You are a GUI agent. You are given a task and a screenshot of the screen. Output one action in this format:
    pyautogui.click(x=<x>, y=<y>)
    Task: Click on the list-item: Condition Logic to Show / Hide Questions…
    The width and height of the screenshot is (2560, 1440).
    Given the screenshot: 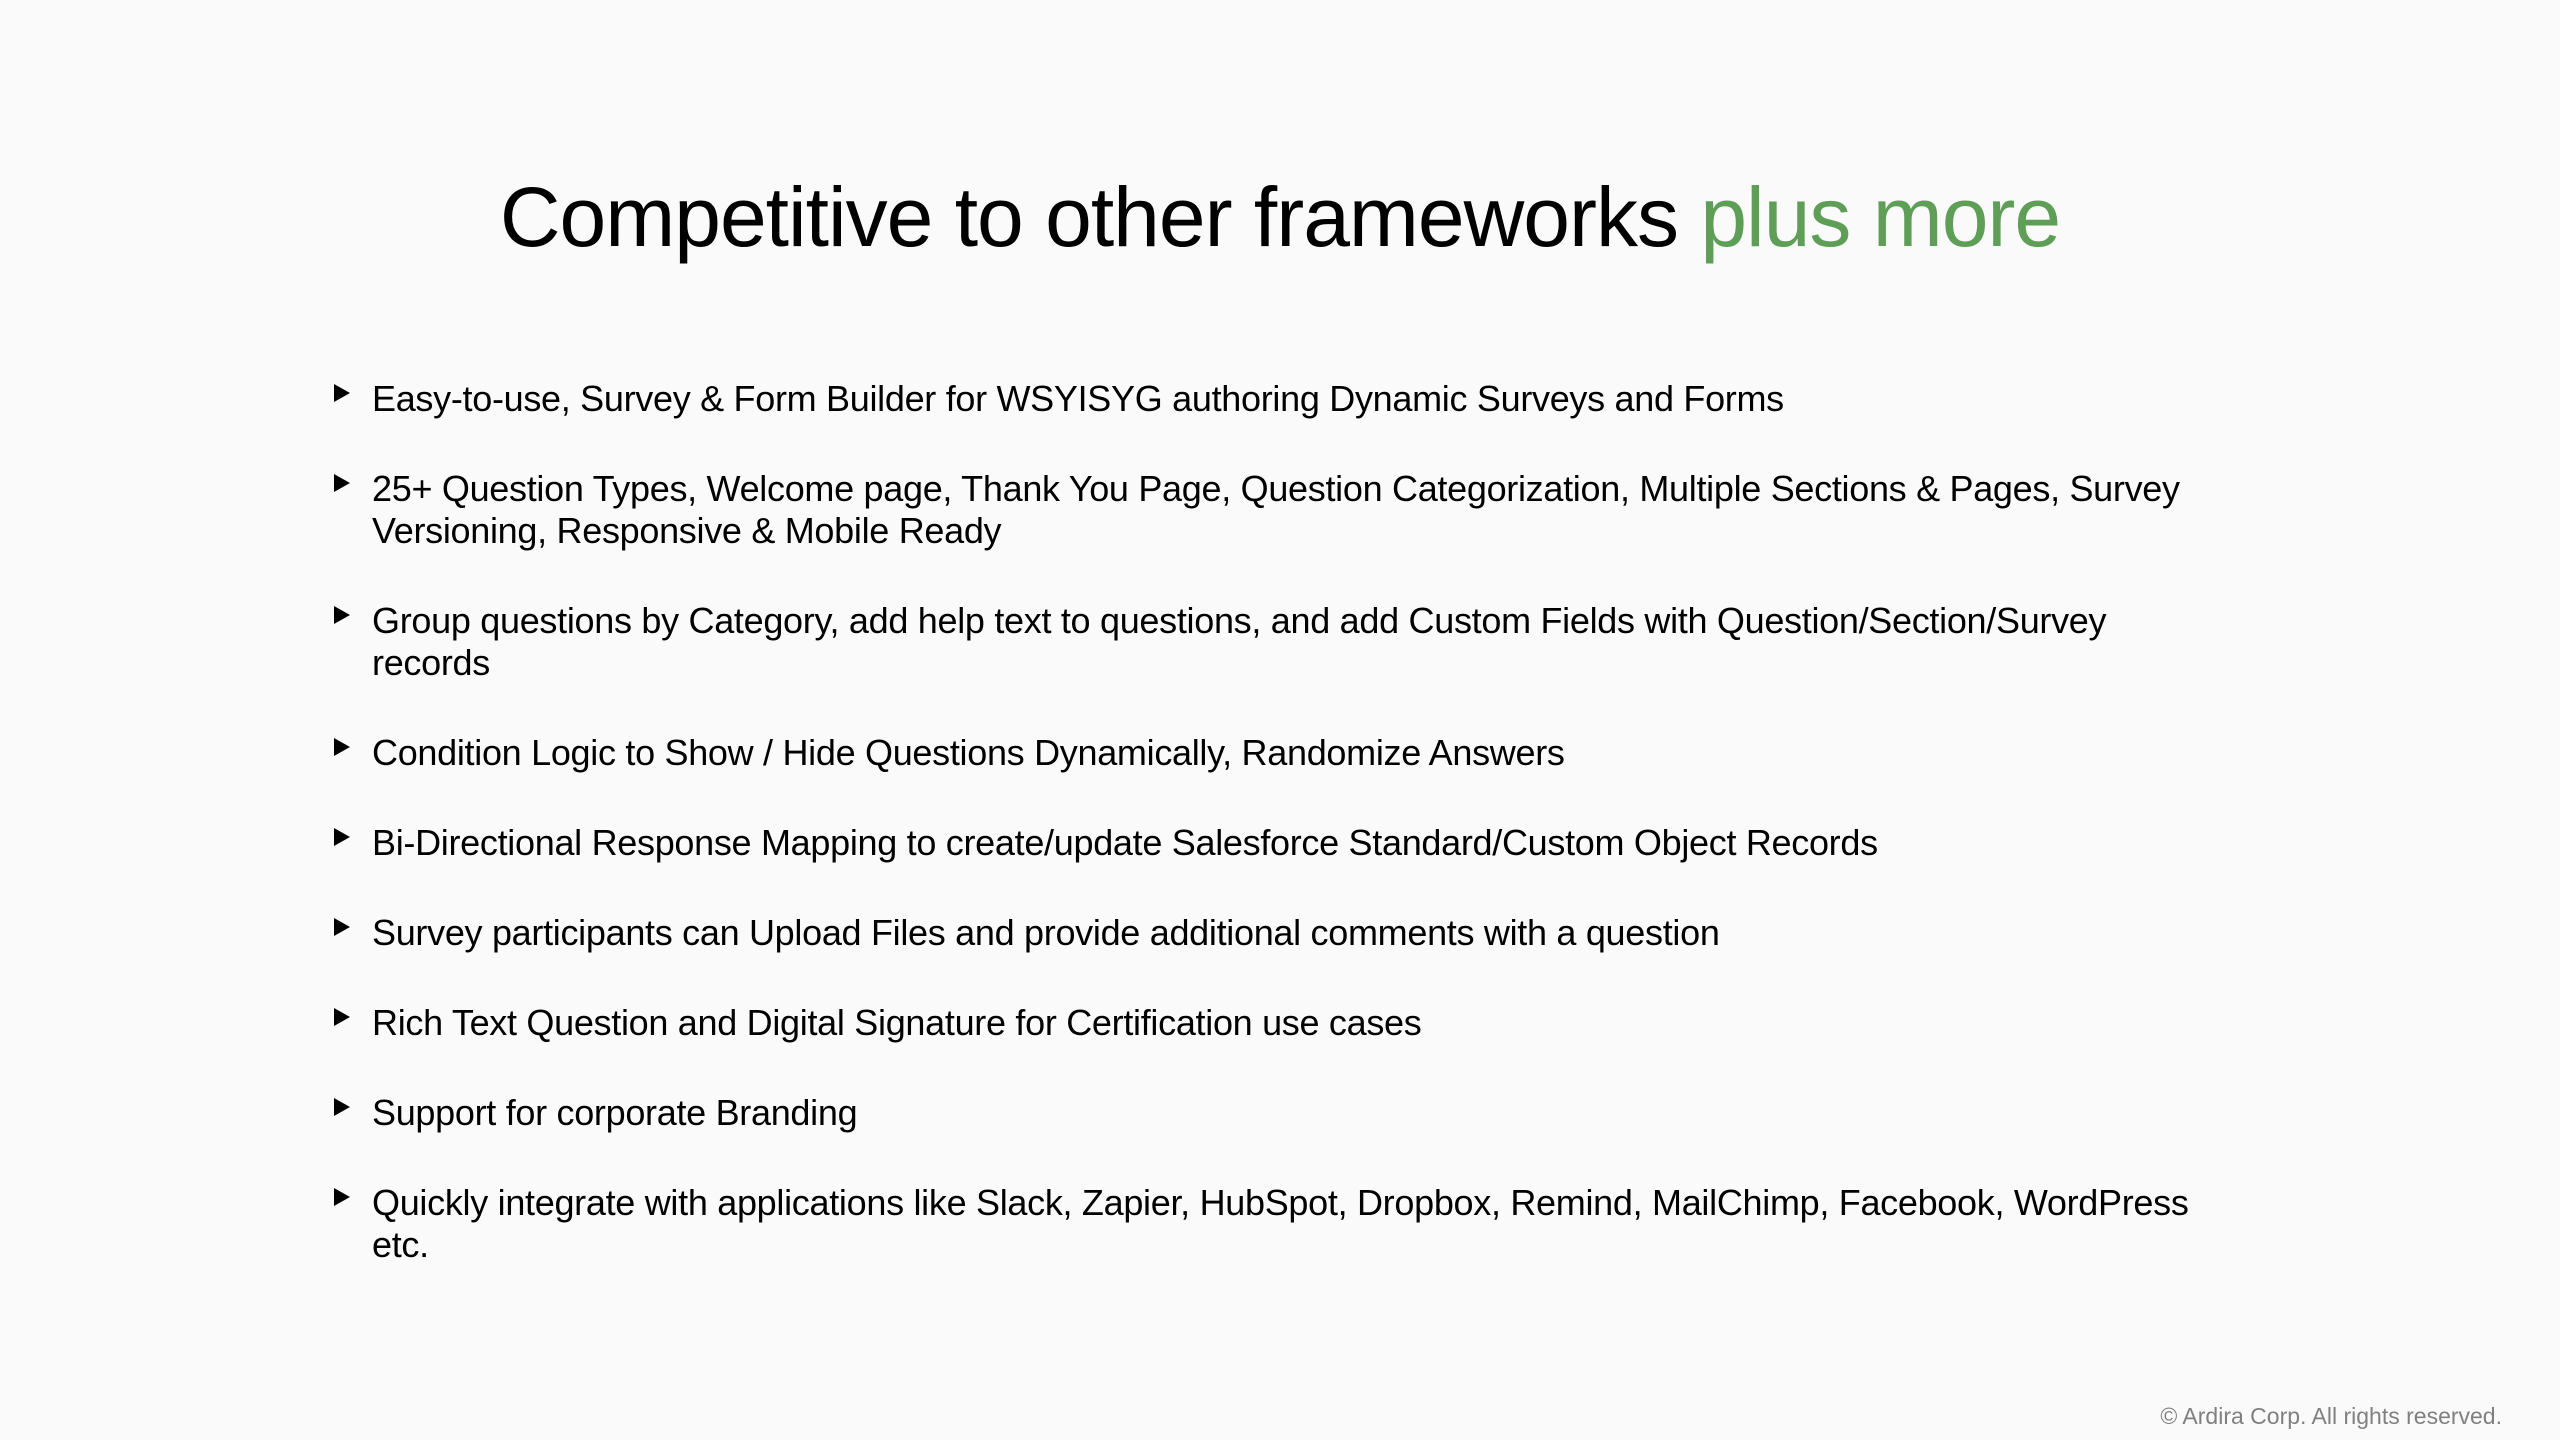 What is the action you would take?
    pyautogui.click(x=1280, y=753)
    